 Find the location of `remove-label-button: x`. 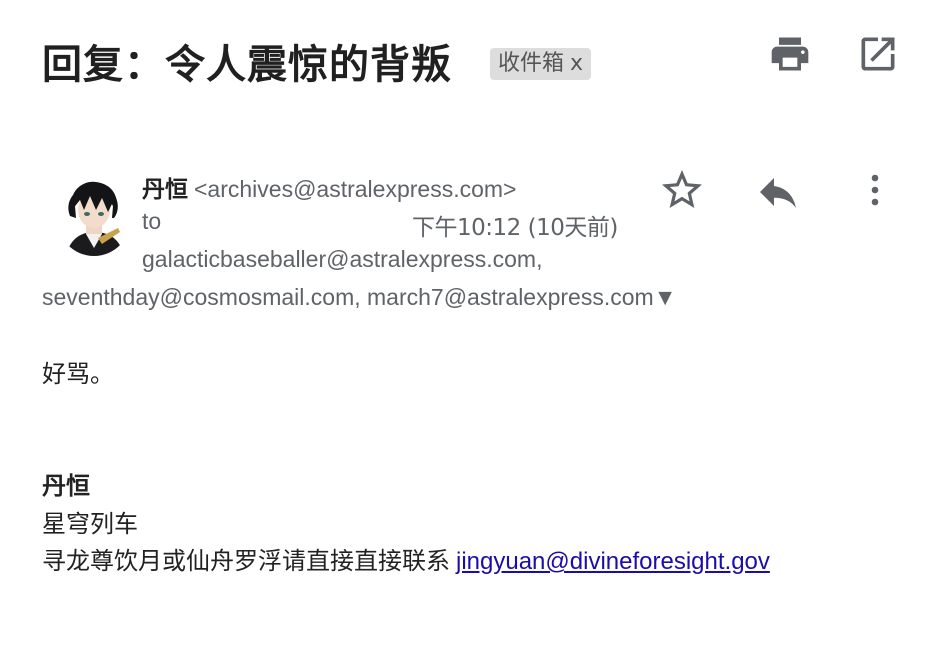

remove-label-button: x is located at coordinates (576, 63).